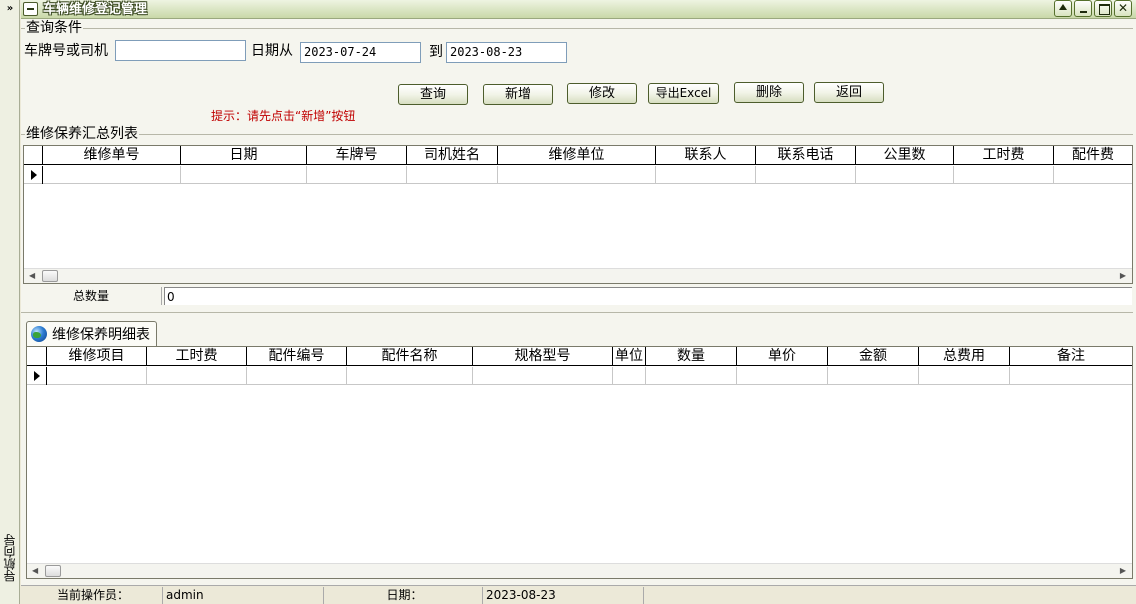  What do you see at coordinates (82, 134) in the screenshot?
I see `summary-list-title: 维修保养汇总列表` at bounding box center [82, 134].